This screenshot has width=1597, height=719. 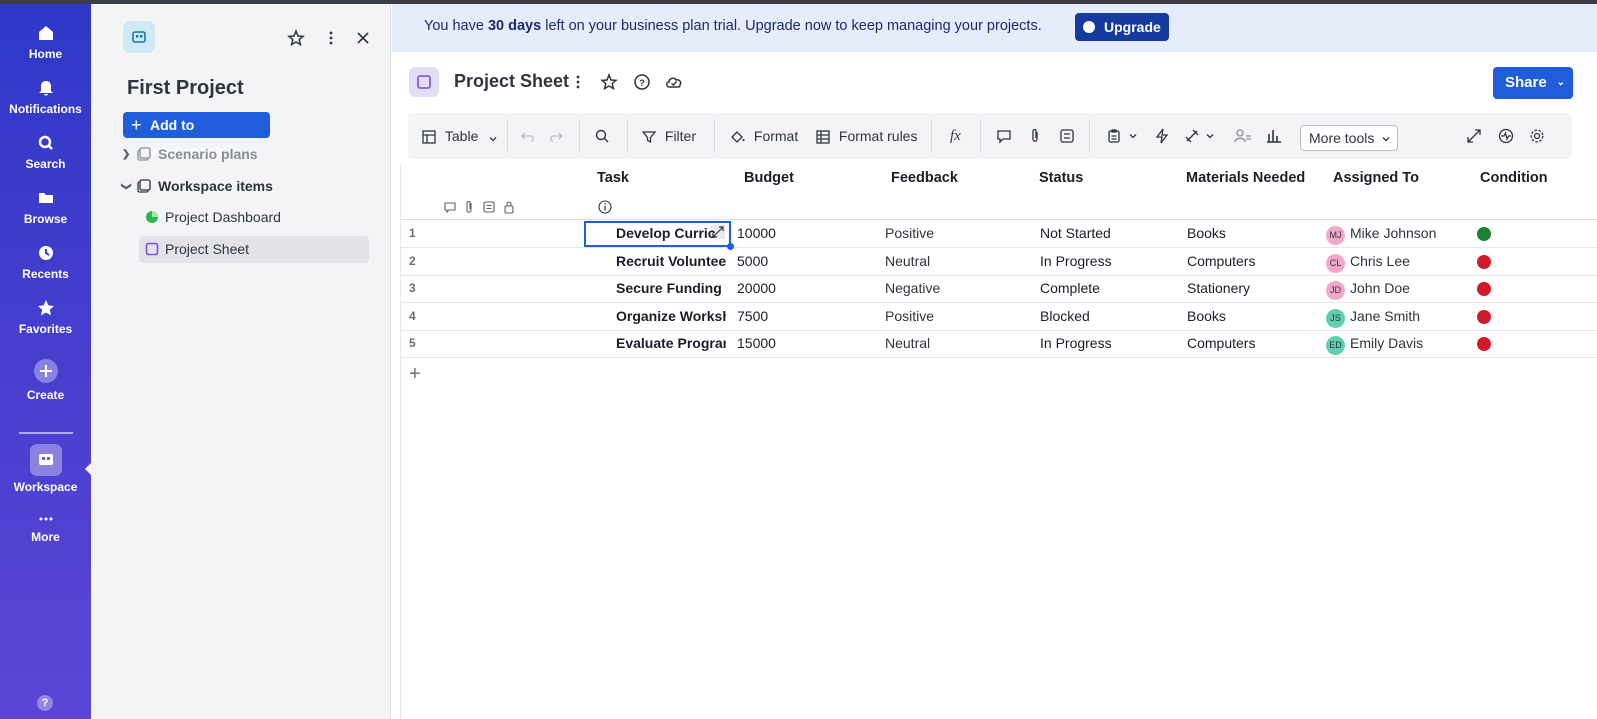 What do you see at coordinates (45, 380) in the screenshot?
I see `rail-item-create: Create` at bounding box center [45, 380].